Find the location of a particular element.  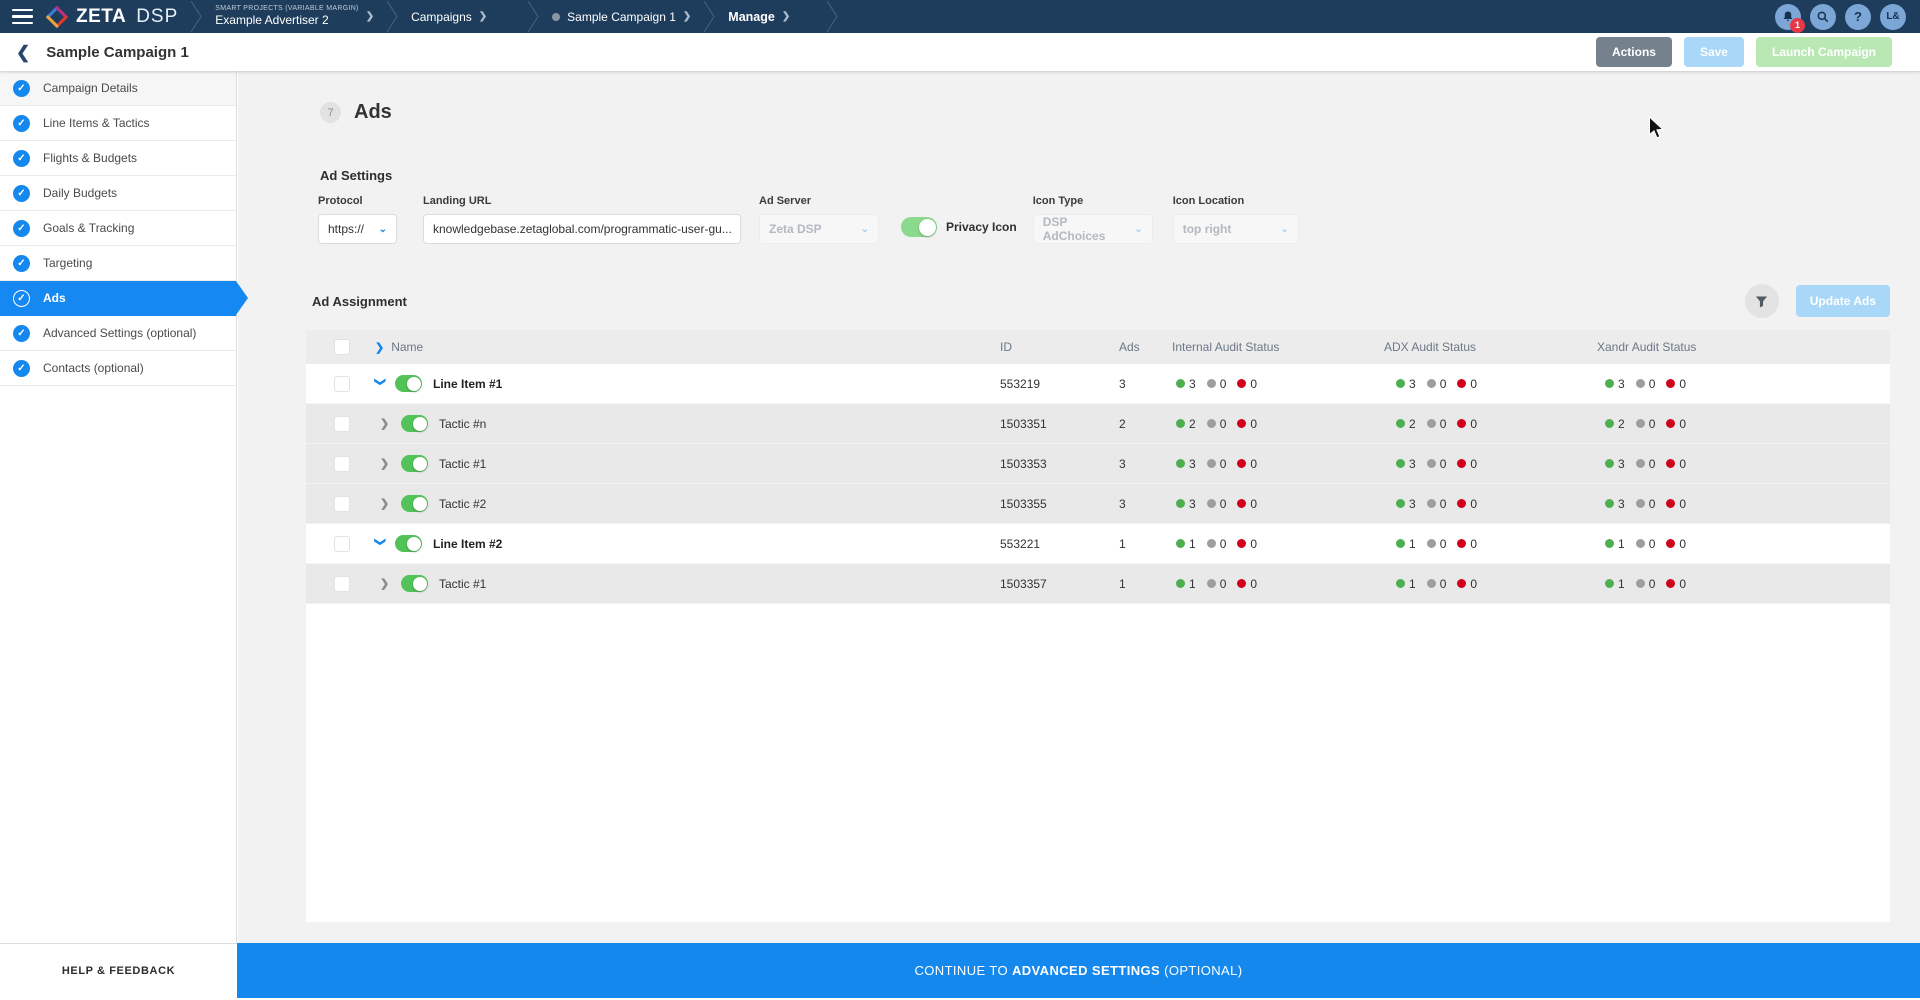

table-row: ❯ Line Item #1 553219 3 300 300 300 is located at coordinates (1098, 384).